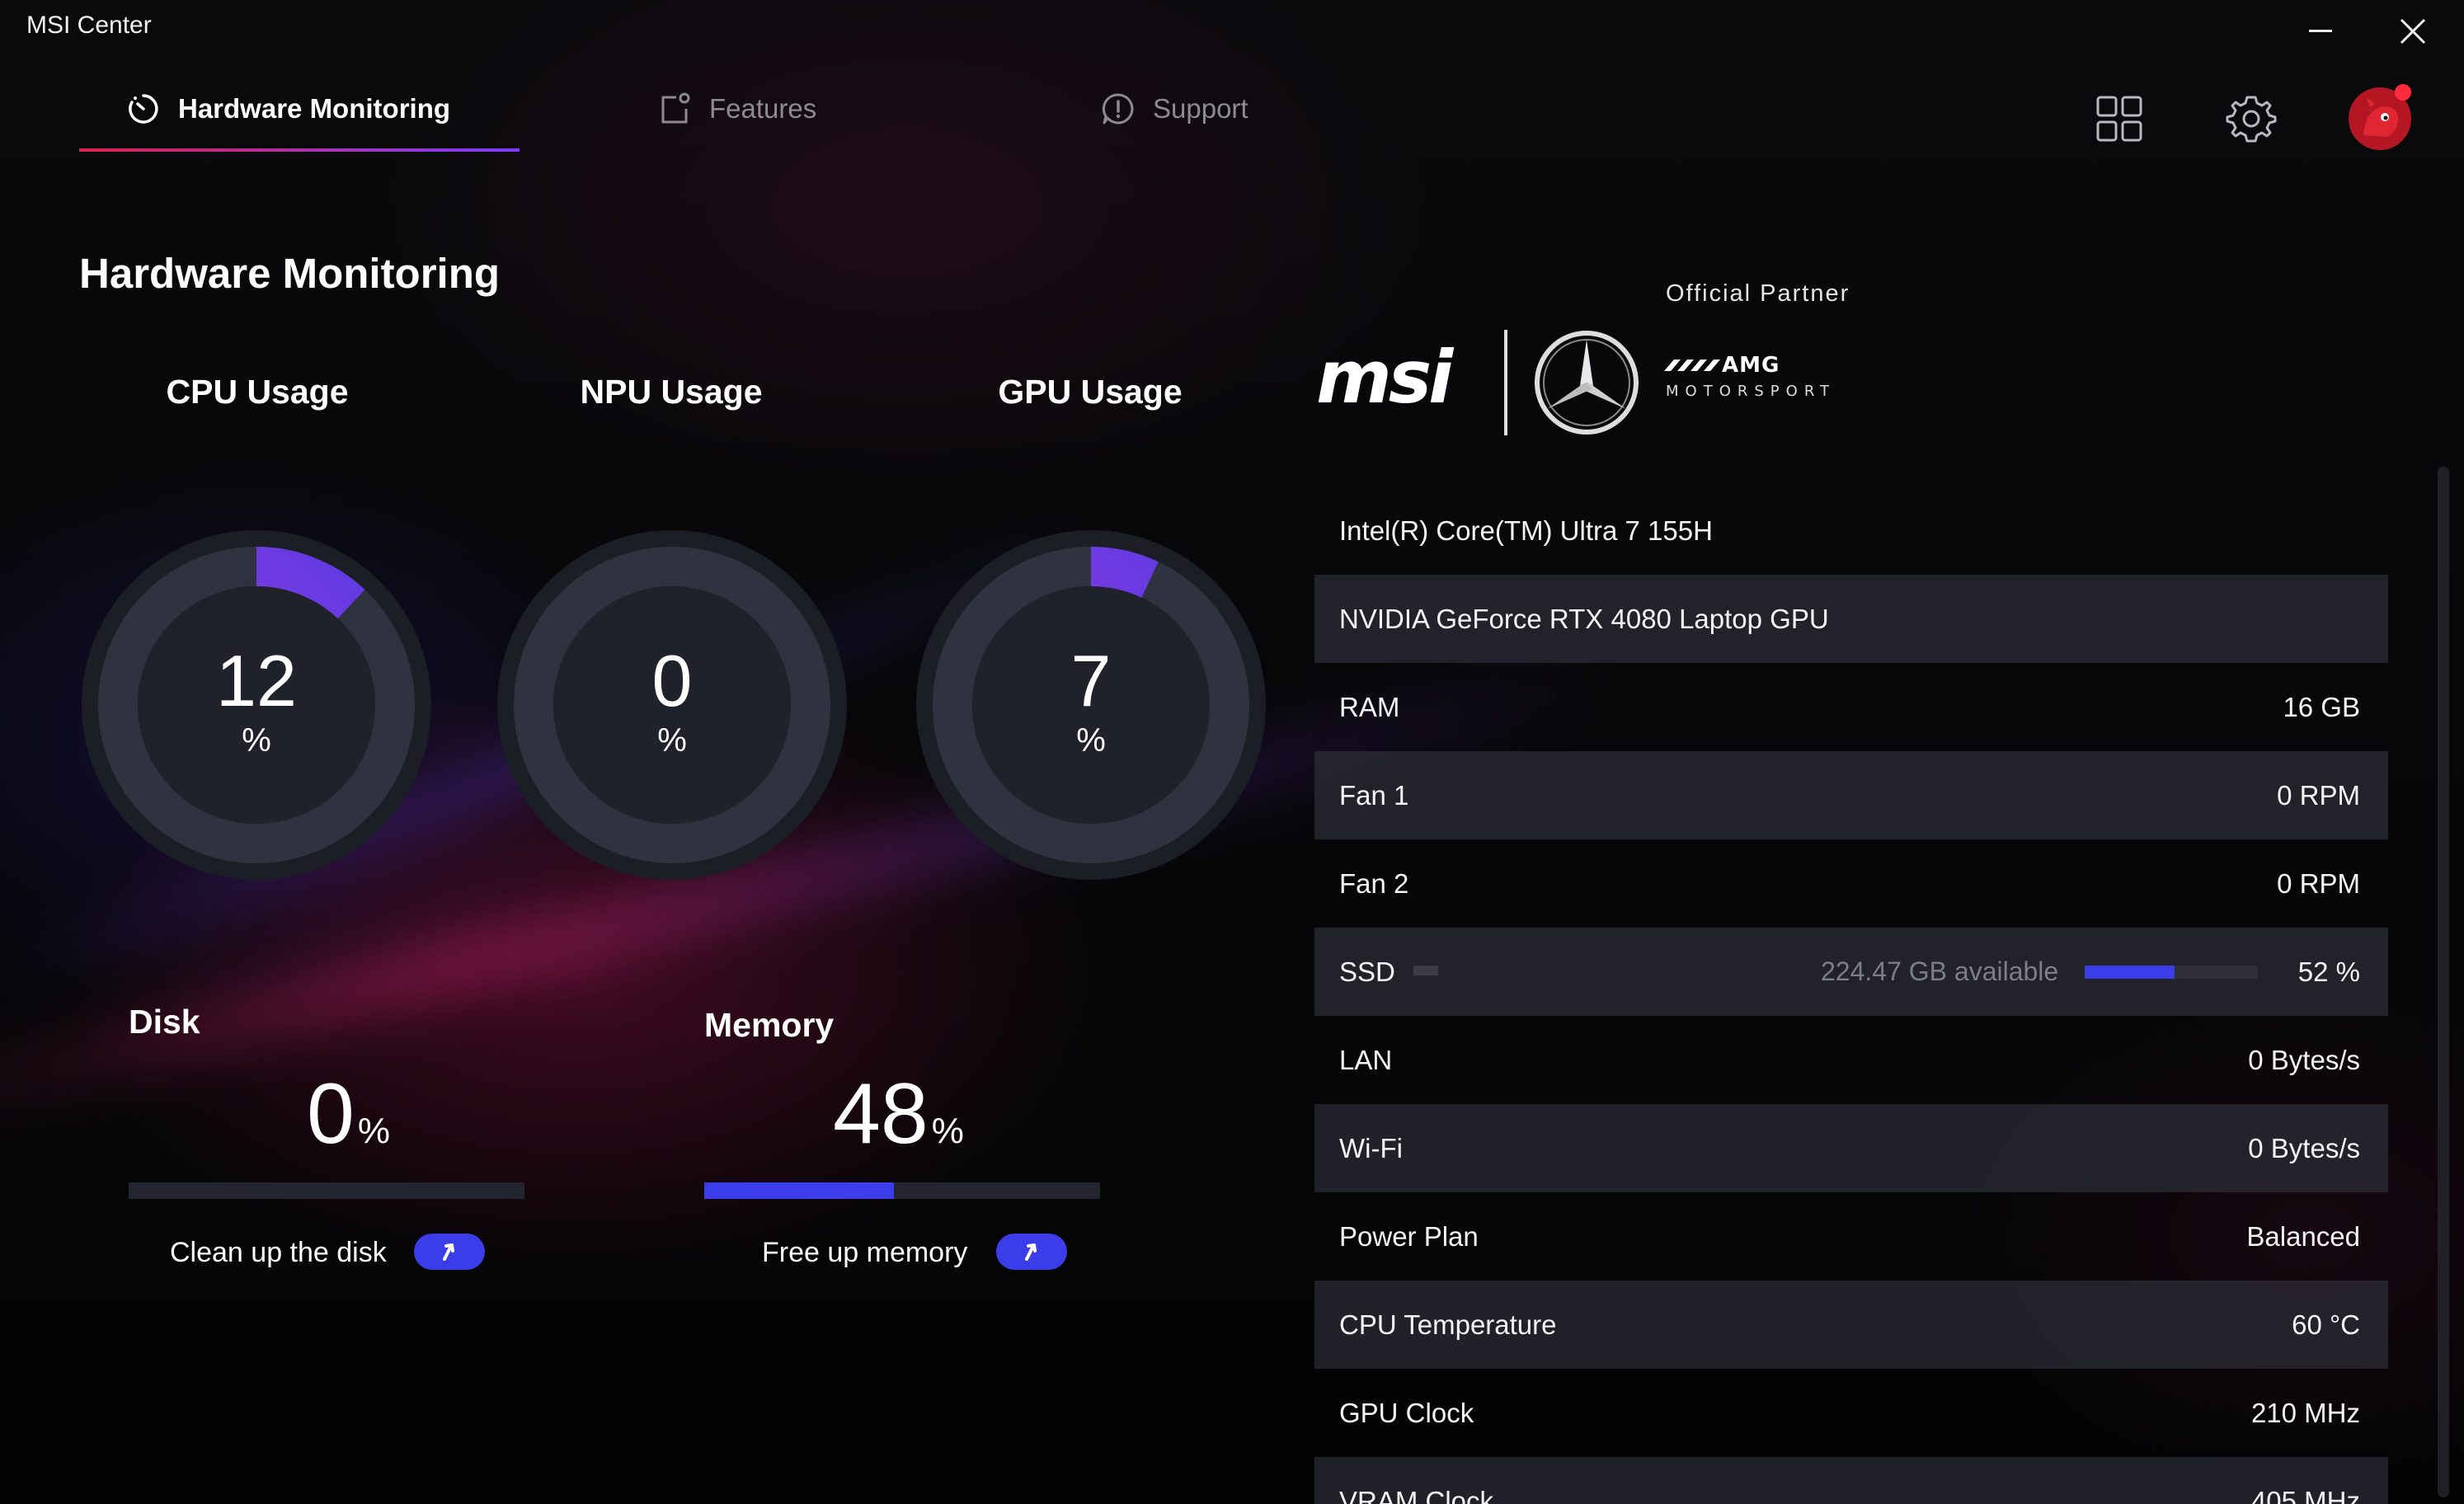 The image size is (2464, 1504). Describe the element at coordinates (1851, 531) in the screenshot. I see `spec-row-cpu: Intel(R) Core(TM) Ultra 7 155H` at that location.